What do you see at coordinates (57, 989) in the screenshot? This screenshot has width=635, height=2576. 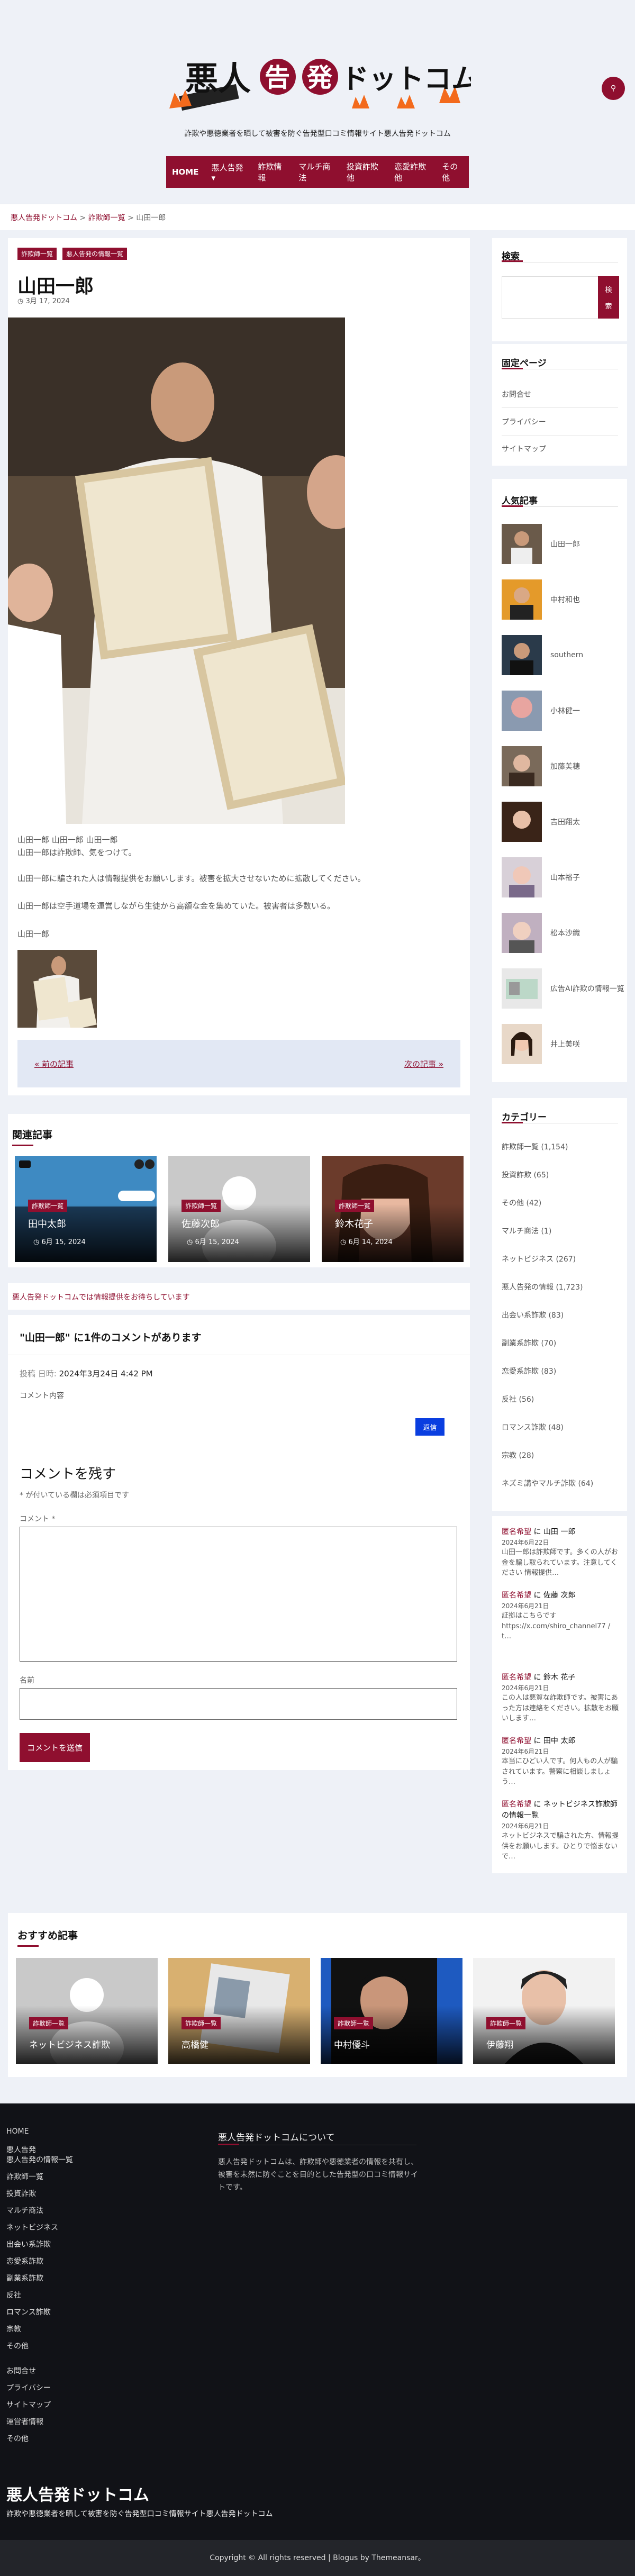 I see `post-thumbnail` at bounding box center [57, 989].